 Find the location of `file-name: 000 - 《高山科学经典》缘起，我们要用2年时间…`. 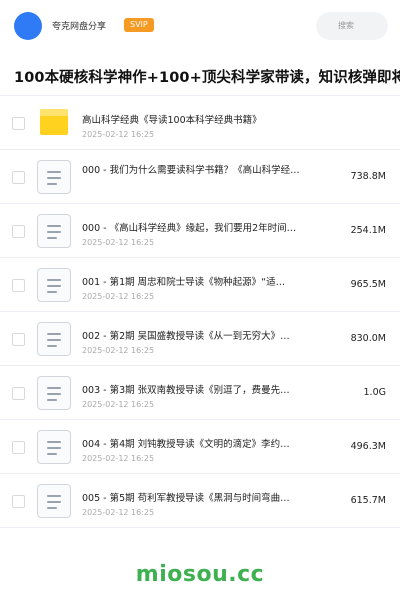

file-name: 000 - 《高山科学经典》缘起，我们要用2年时间… is located at coordinates (200, 227).